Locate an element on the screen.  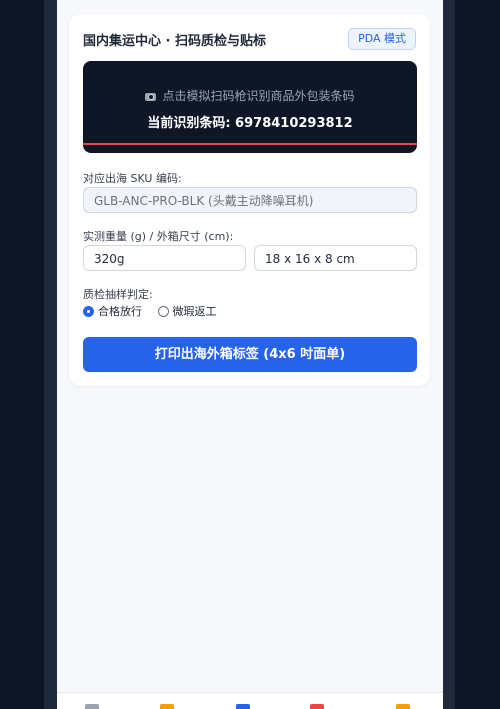
pda-mode-badge: PDA 模式 is located at coordinates (382, 39).